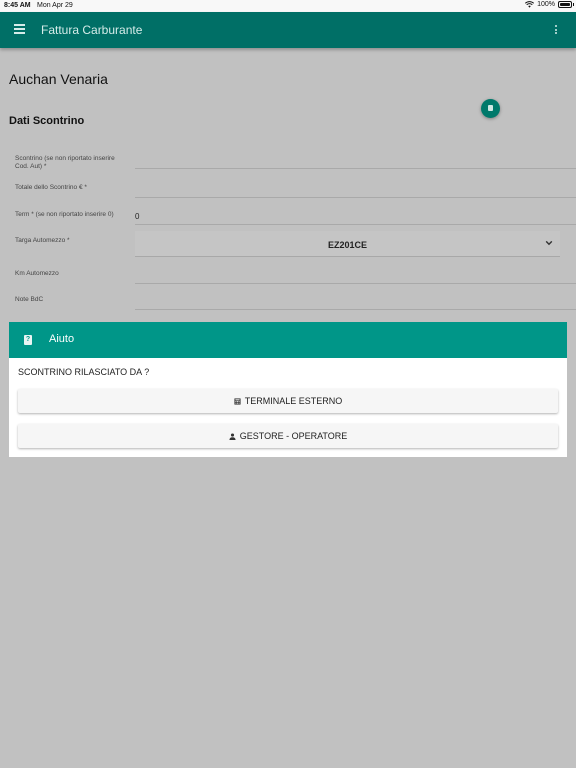 Image resolution: width=576 pixels, height=768 pixels. Describe the element at coordinates (288, 6) in the screenshot. I see `status-bar: 8:45 AM Mon Apr 29 100%` at that location.